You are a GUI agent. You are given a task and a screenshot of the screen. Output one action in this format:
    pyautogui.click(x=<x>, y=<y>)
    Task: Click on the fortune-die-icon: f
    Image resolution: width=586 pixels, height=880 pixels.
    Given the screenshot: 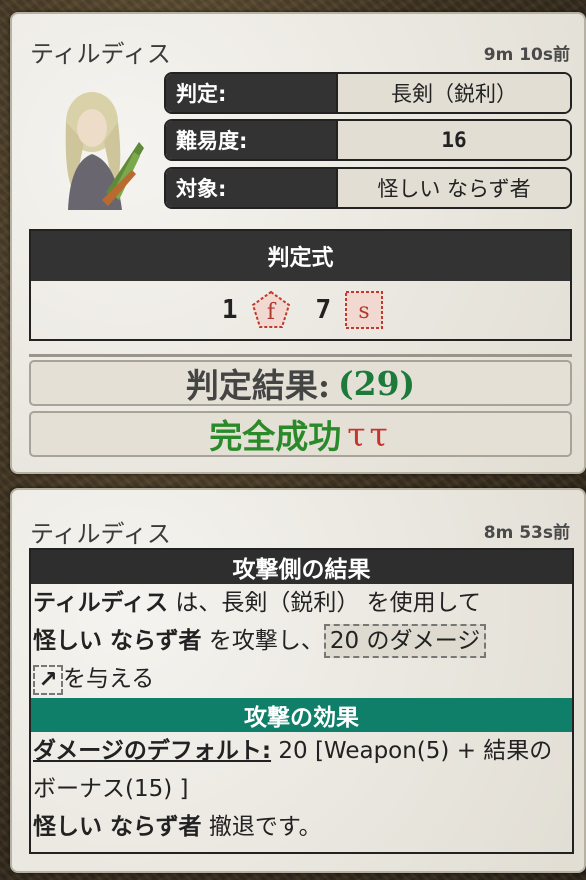 What is the action you would take?
    pyautogui.click(x=270, y=309)
    